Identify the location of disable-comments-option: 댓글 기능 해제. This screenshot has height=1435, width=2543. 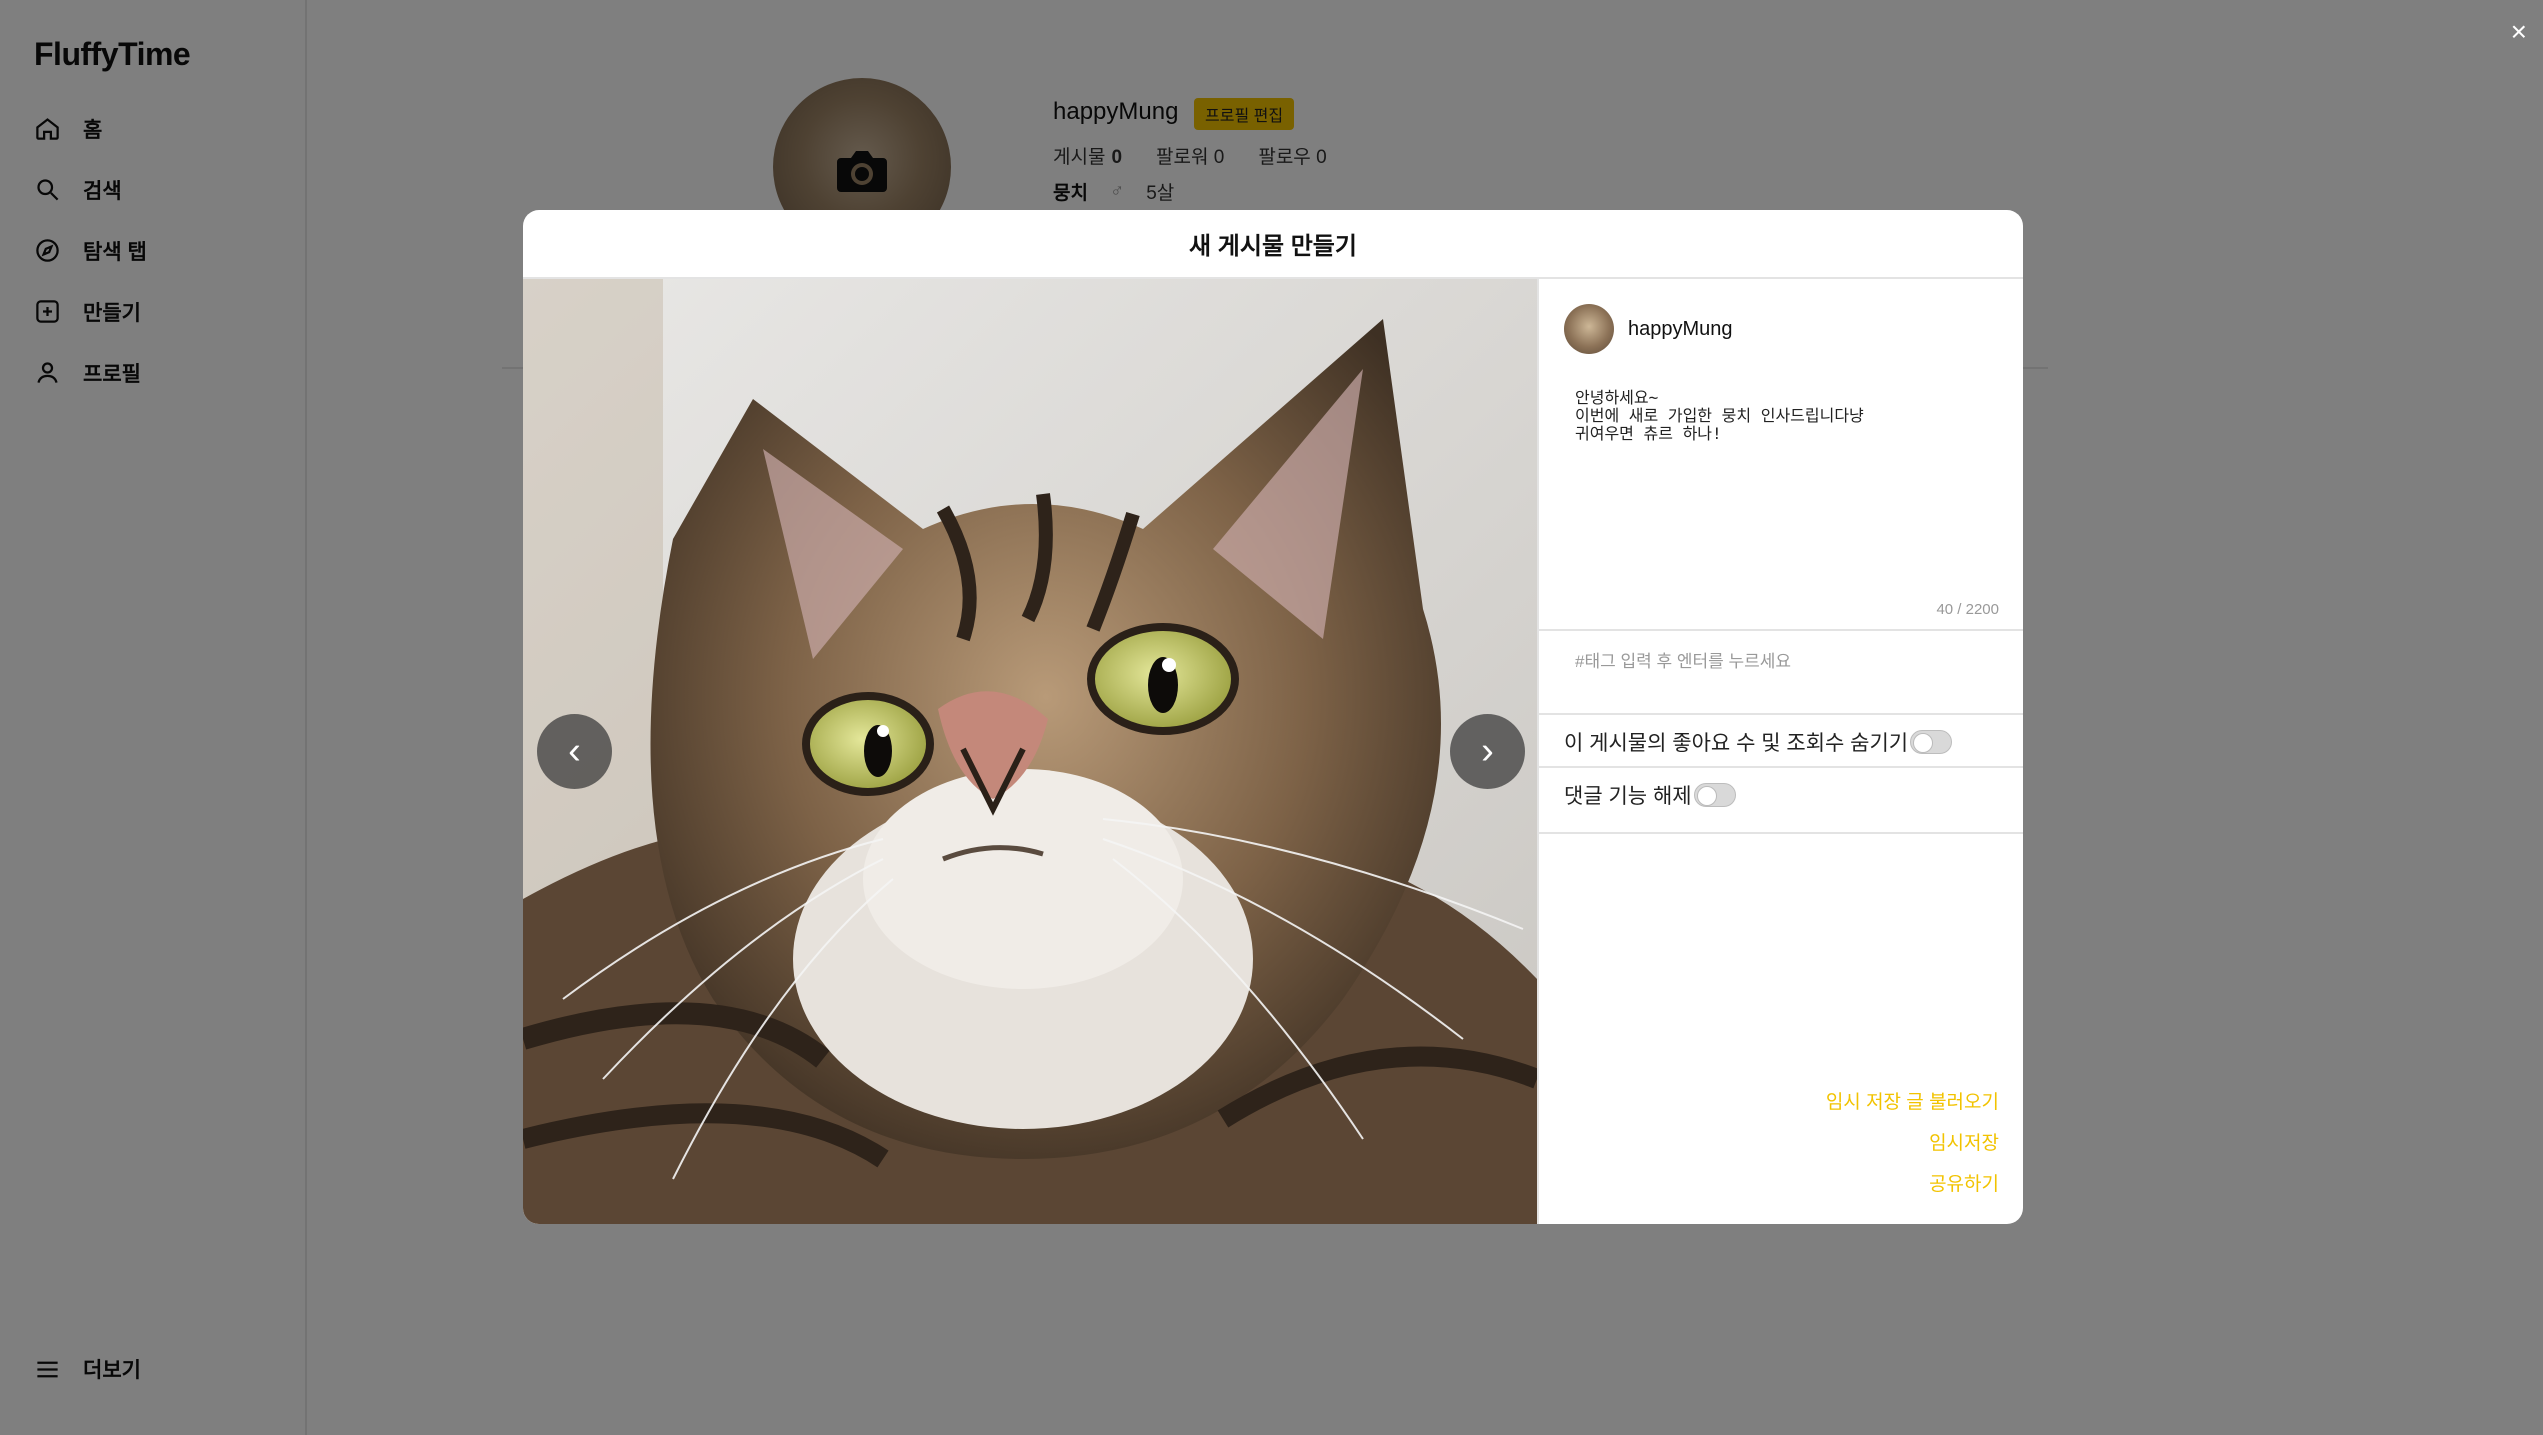
(1650, 795).